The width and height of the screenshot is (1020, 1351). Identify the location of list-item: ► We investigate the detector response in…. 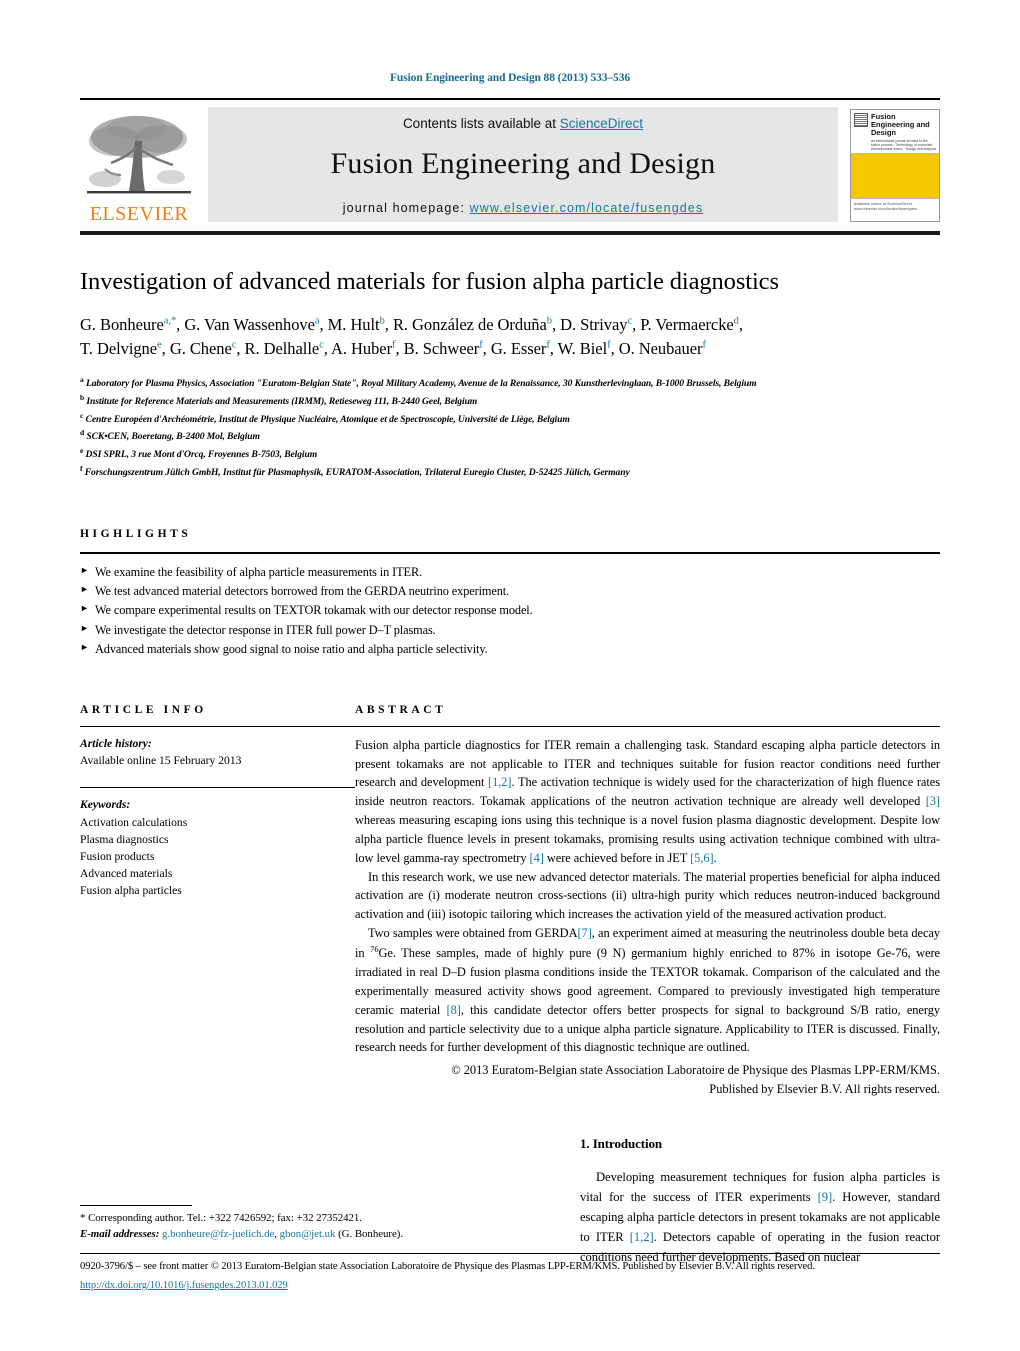
(510, 630).